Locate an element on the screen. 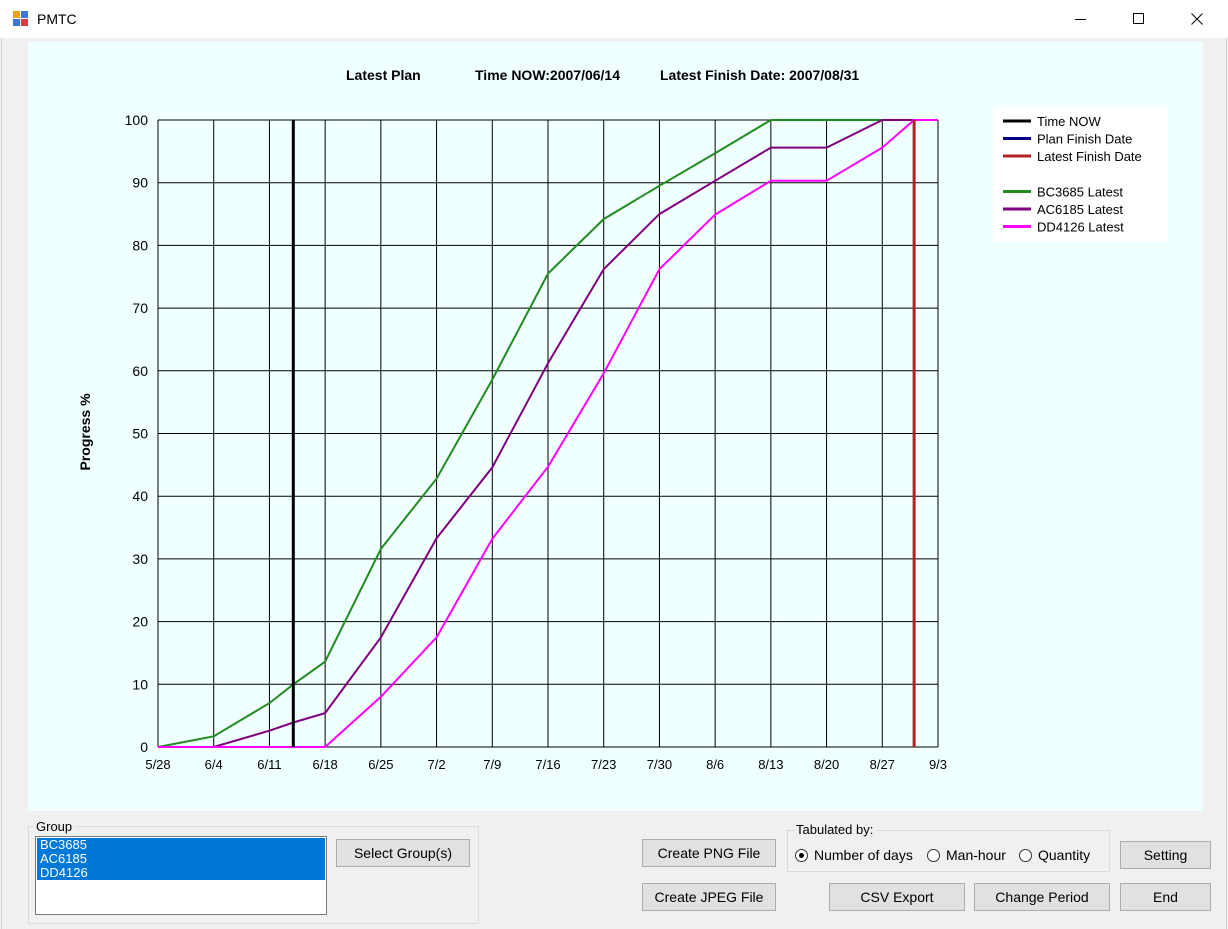  title-bar: PMTC is located at coordinates (614, 19).